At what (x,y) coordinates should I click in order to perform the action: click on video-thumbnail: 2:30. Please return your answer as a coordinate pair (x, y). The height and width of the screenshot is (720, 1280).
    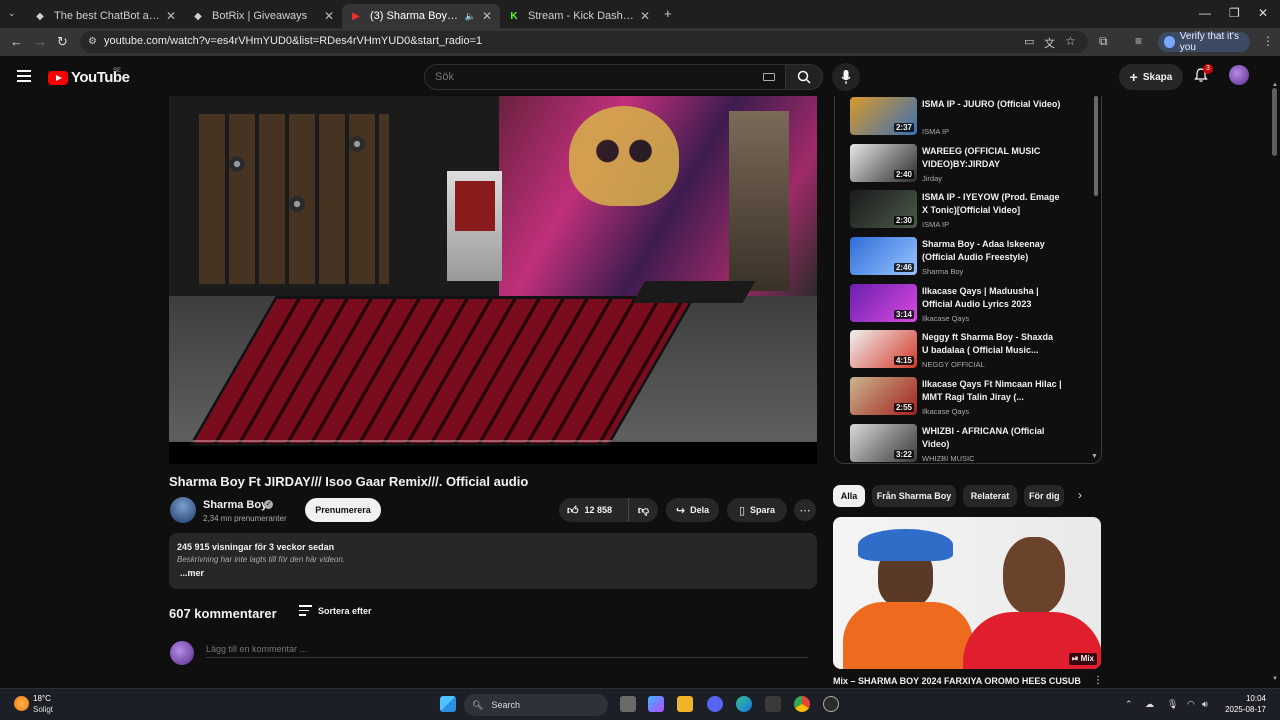
    Looking at the image, I should click on (883, 209).